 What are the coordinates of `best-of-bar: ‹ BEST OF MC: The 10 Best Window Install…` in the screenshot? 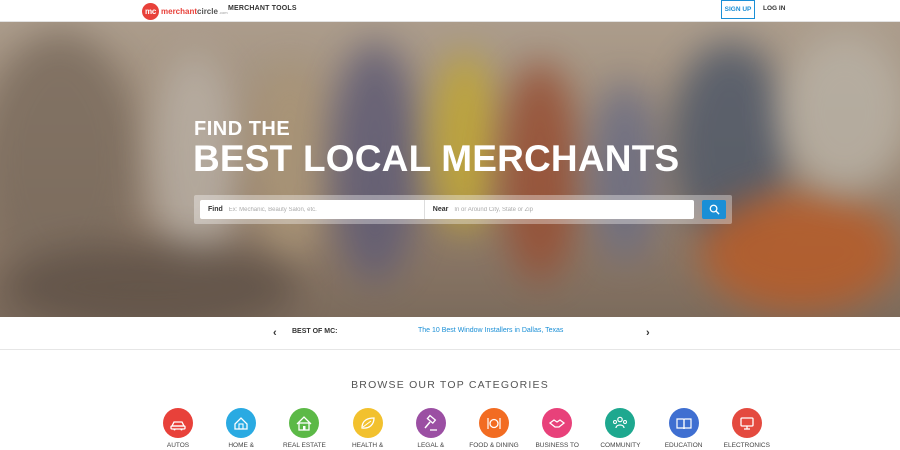 It's located at (450, 333).